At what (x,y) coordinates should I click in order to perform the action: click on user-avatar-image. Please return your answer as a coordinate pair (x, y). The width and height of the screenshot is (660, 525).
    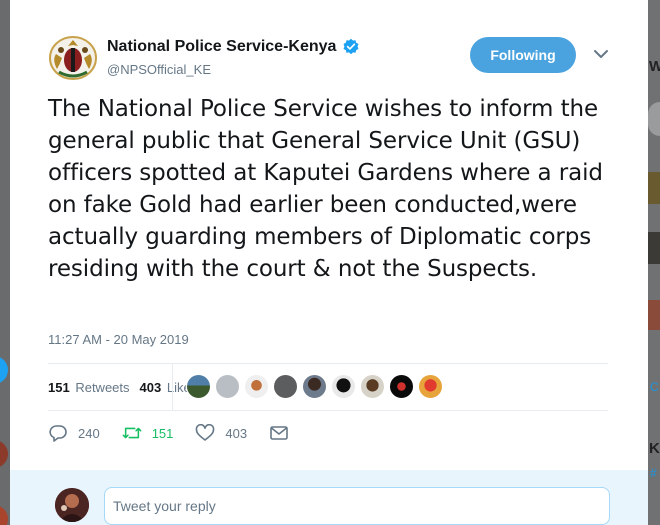
    Looking at the image, I should click on (72, 505).